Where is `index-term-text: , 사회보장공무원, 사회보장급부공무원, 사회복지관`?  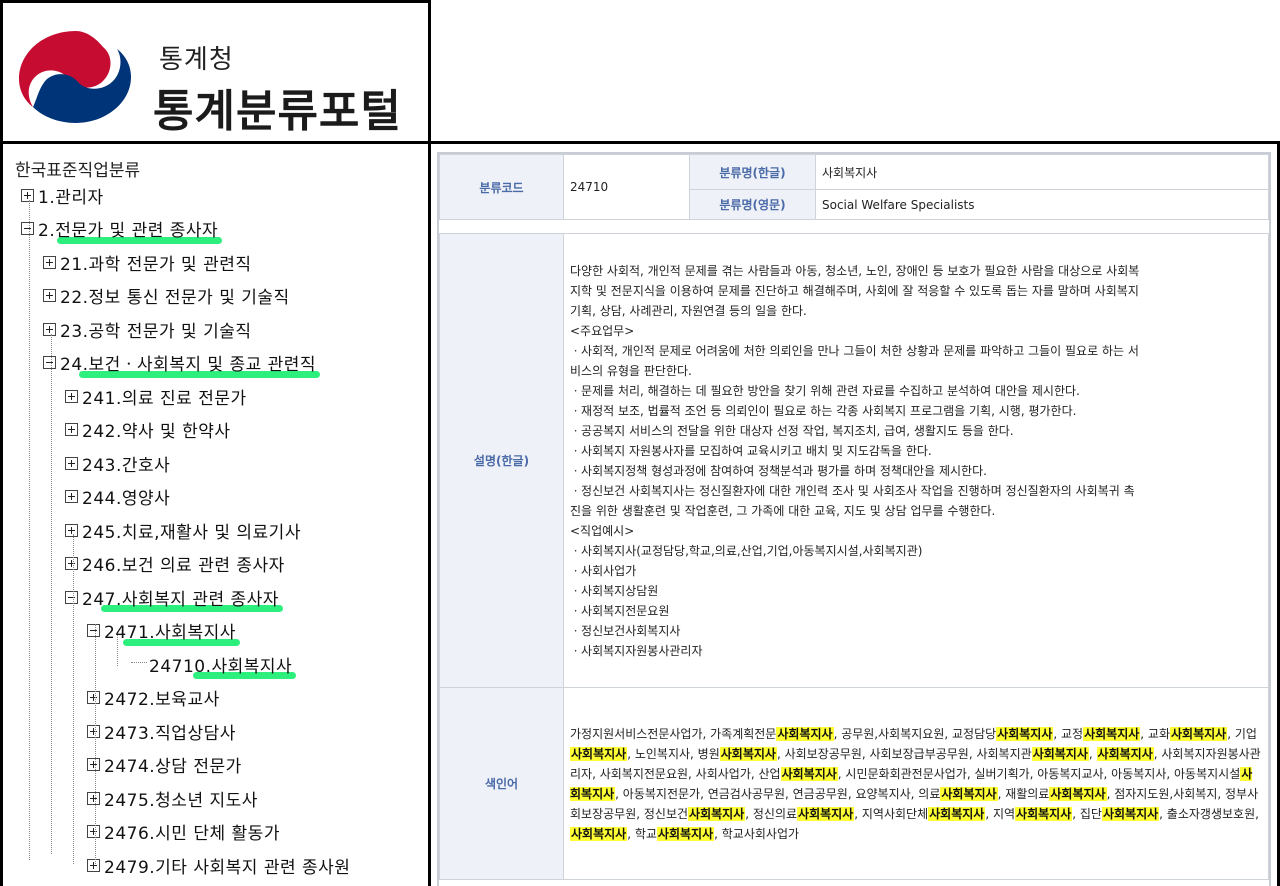 index-term-text: , 사회보장공무원, 사회보장급부공무원, 사회복지관 is located at coordinates (904, 753).